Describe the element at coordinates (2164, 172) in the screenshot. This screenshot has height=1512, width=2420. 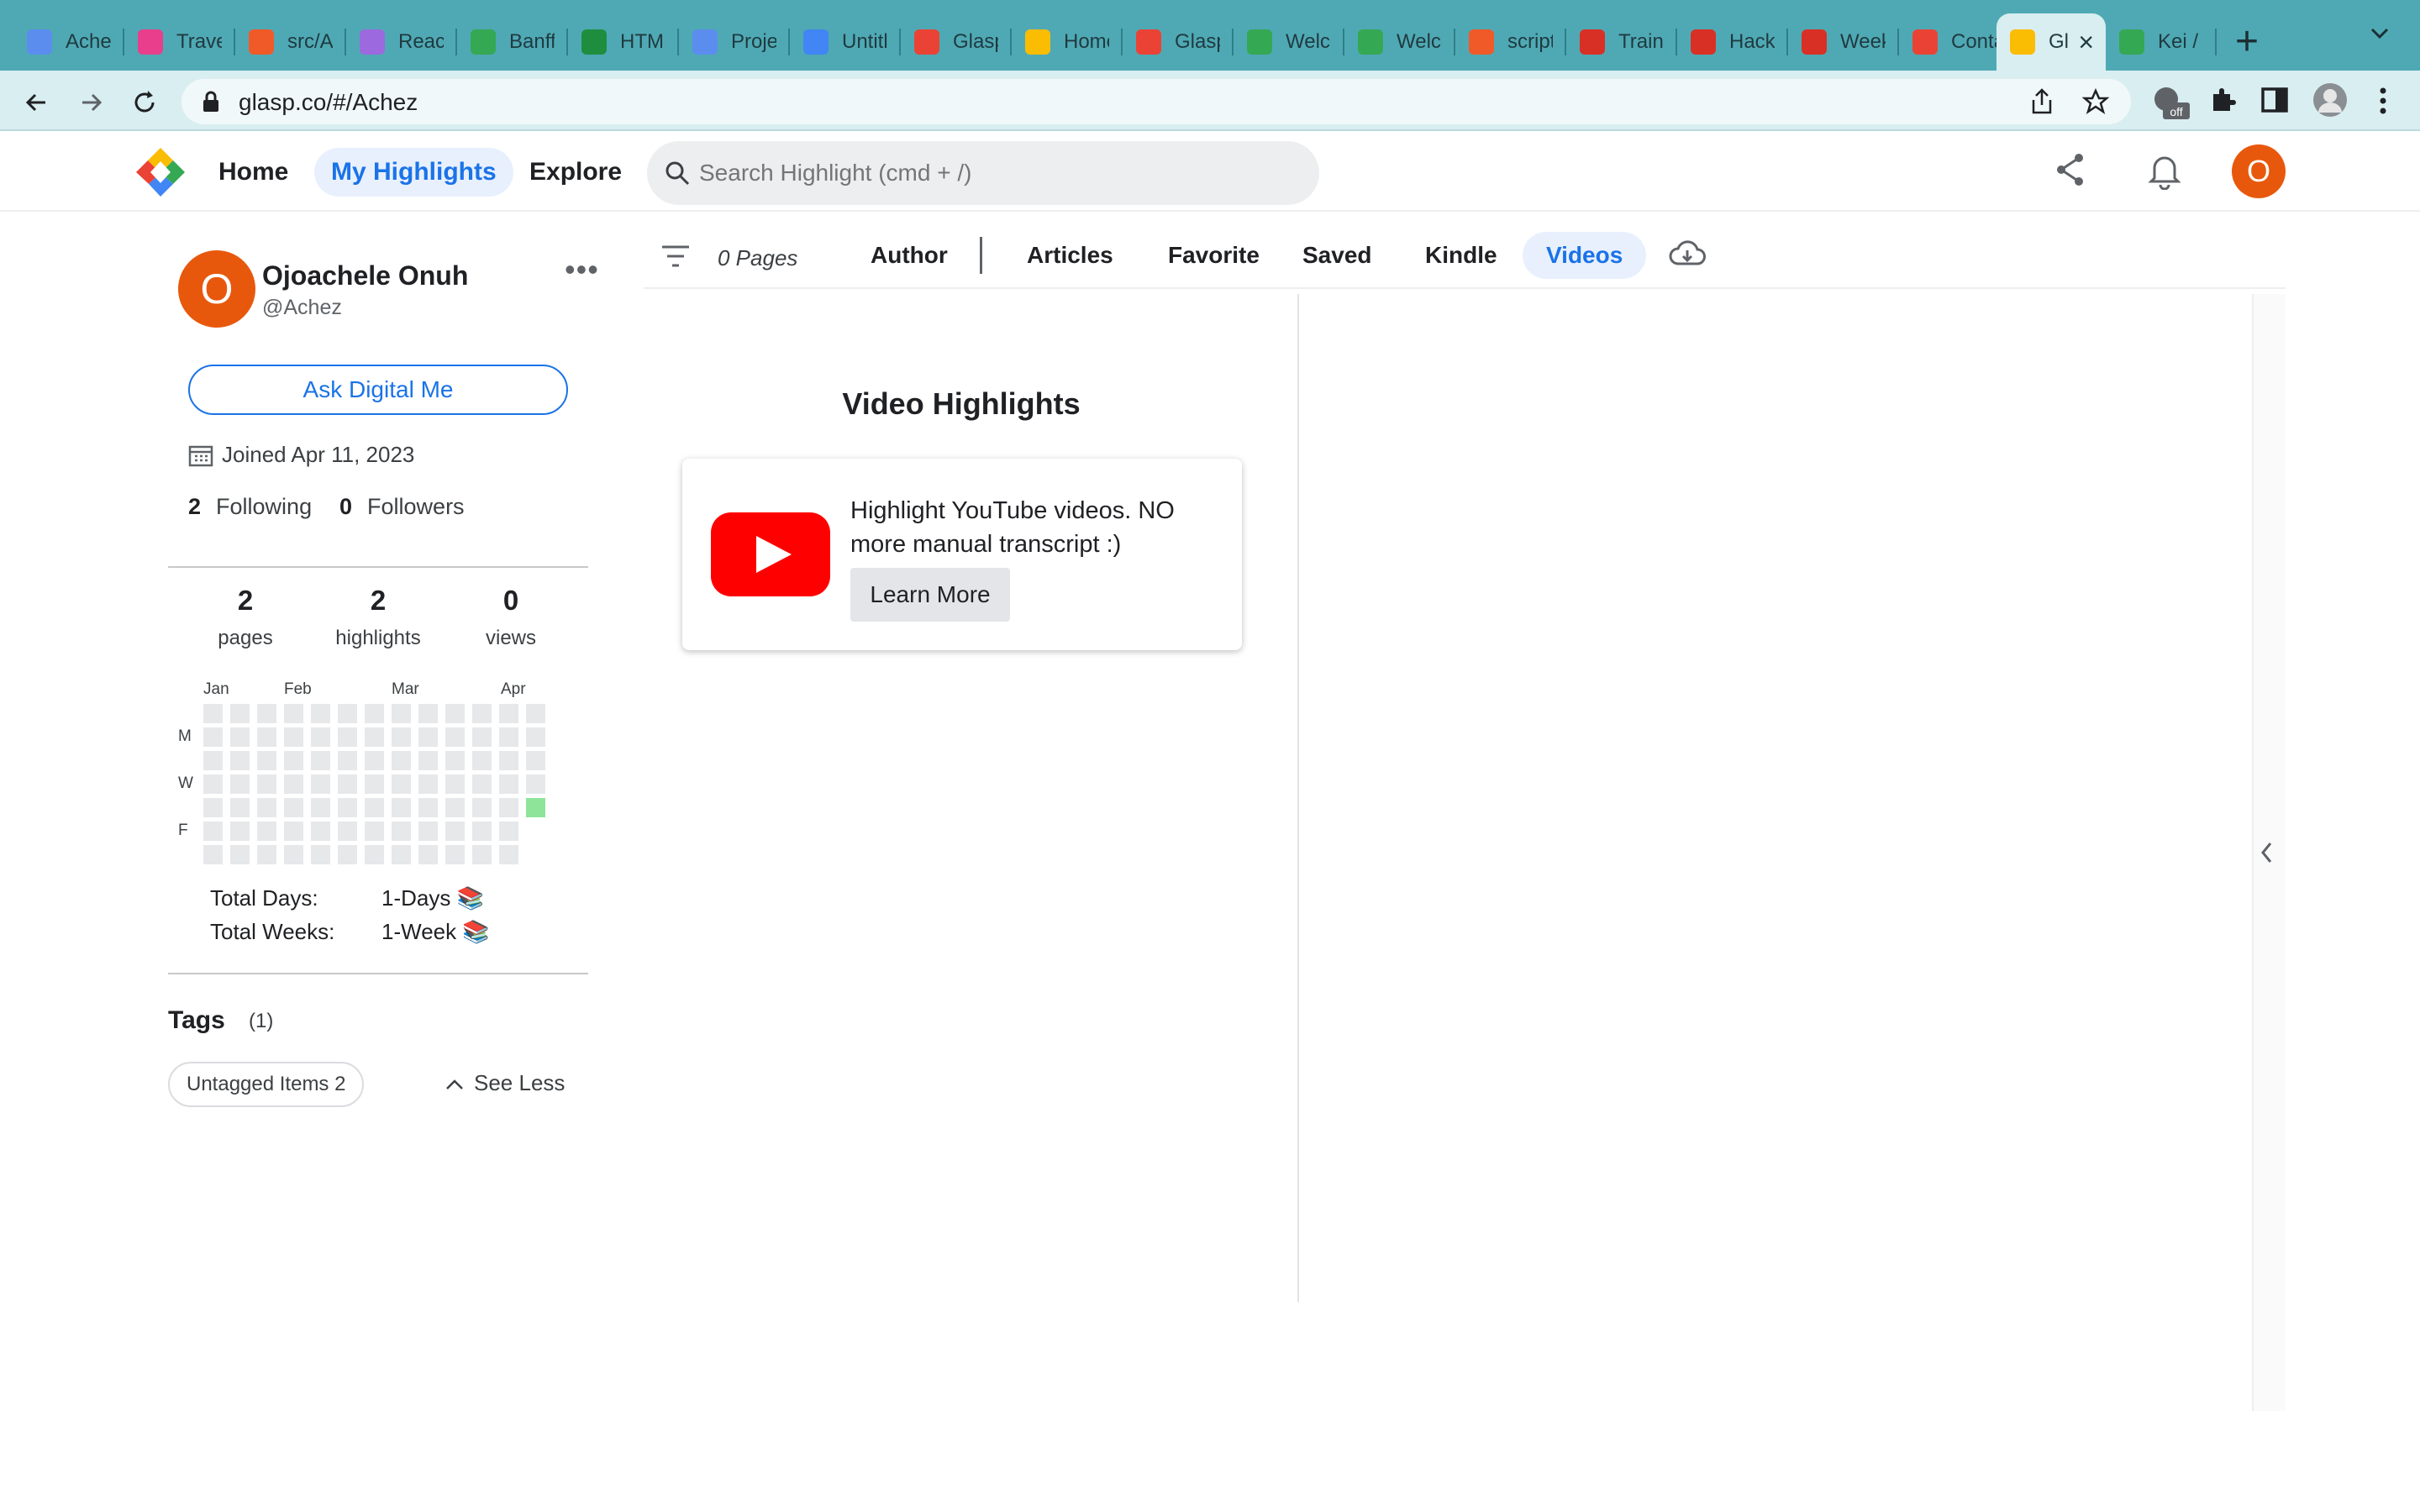
I see `notification-bell-icon` at that location.